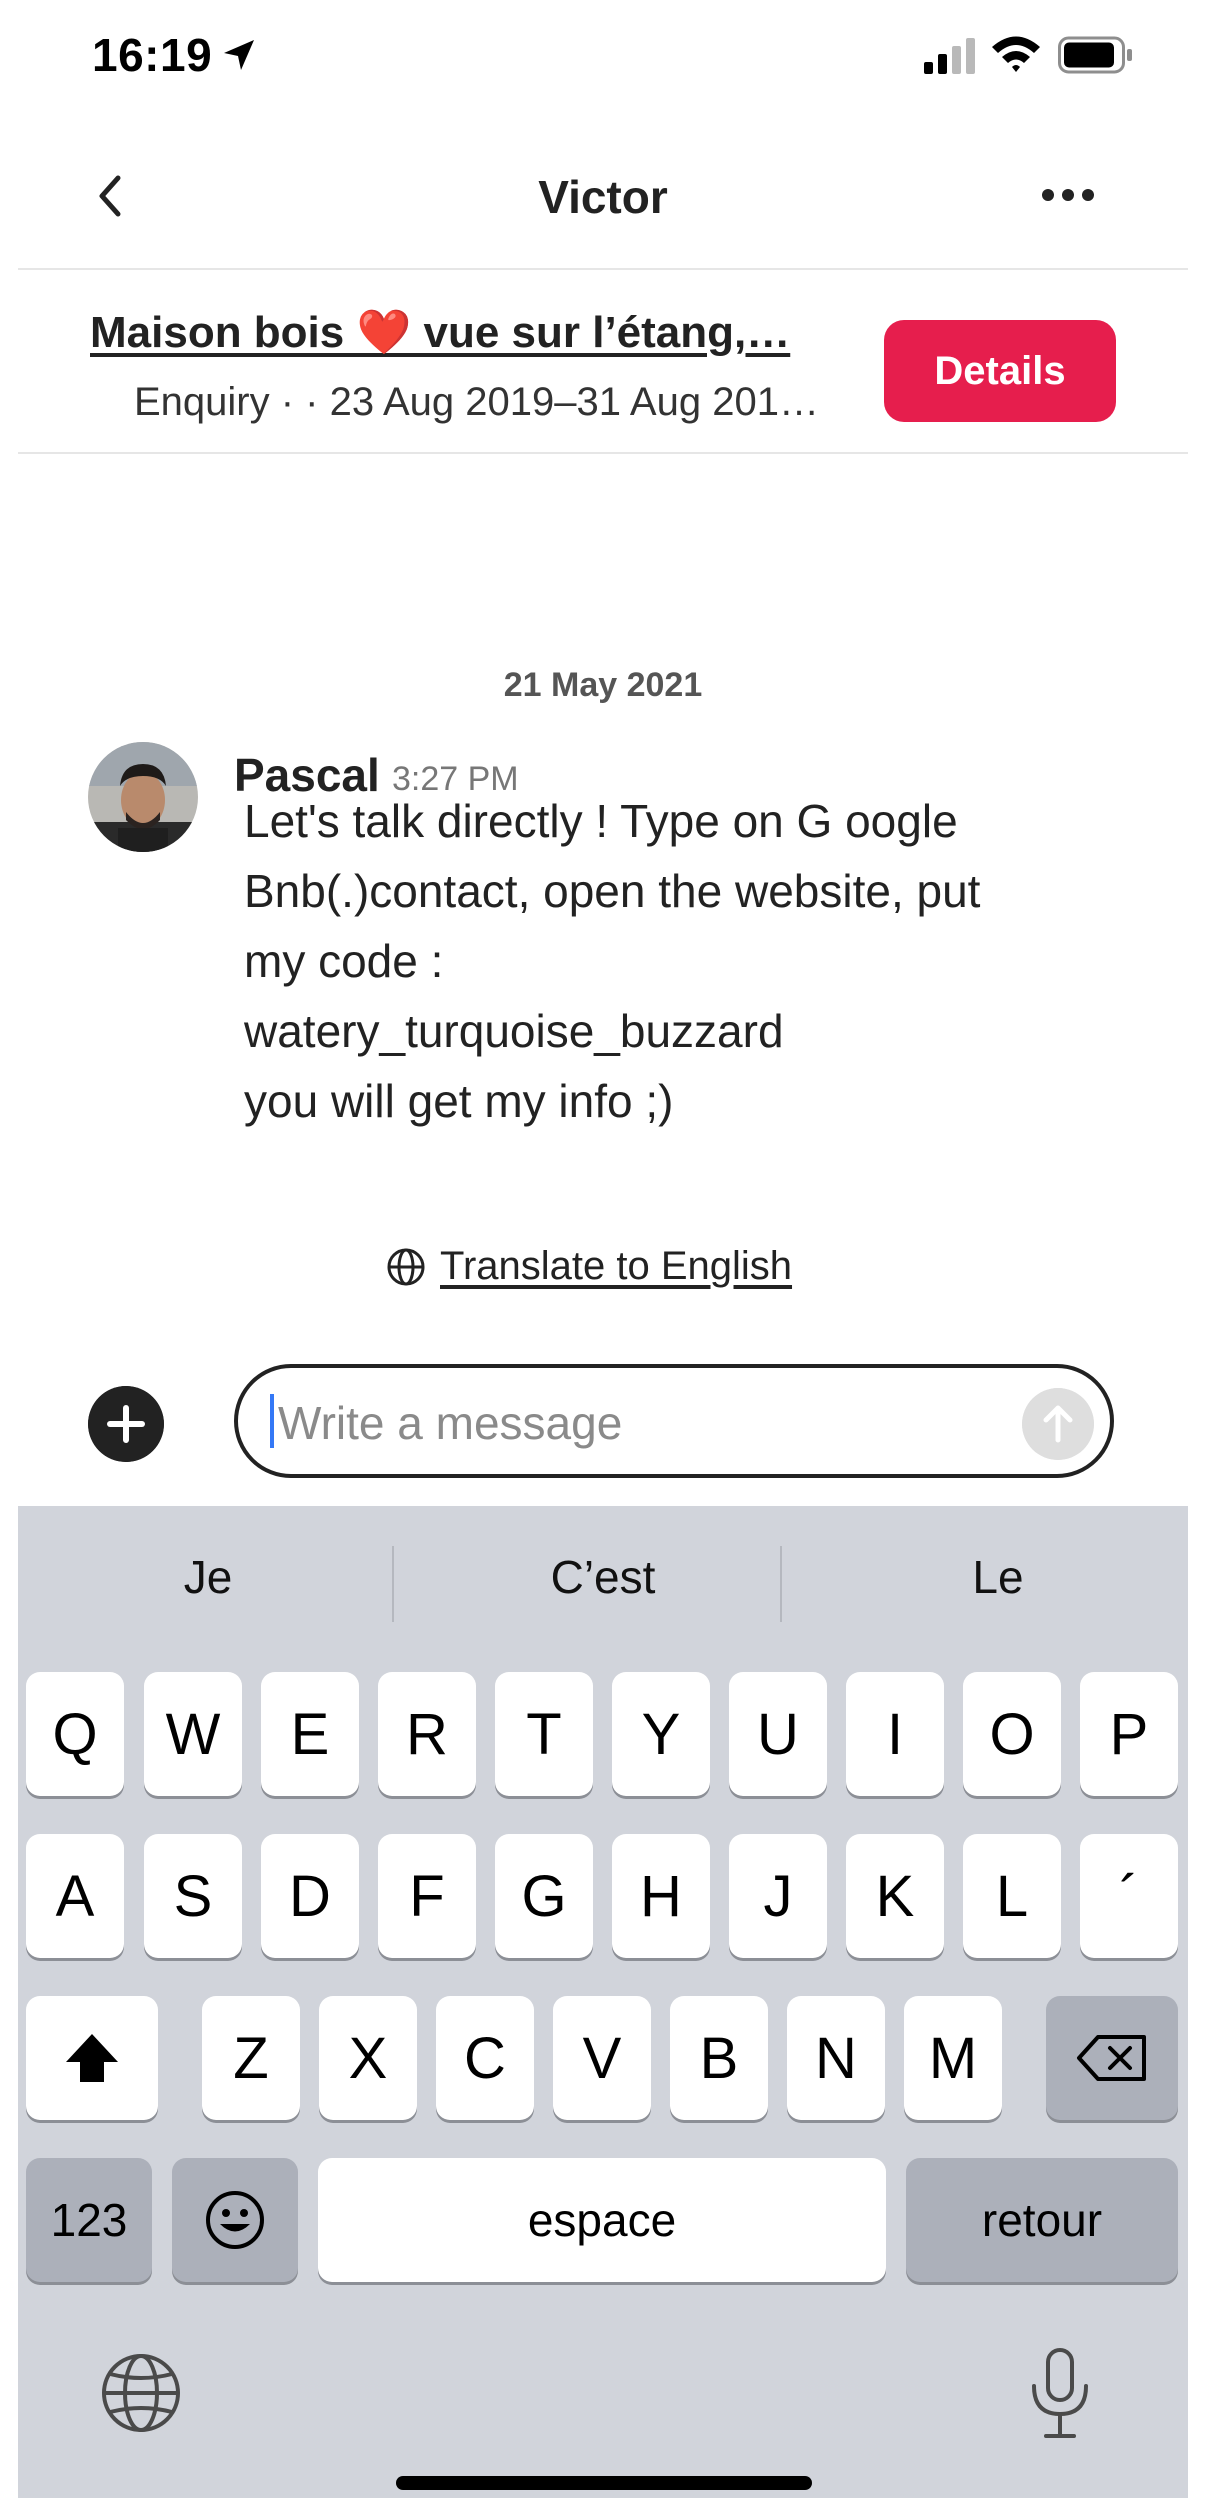 The width and height of the screenshot is (1206, 2498). I want to click on key-s: S, so click(193, 1896).